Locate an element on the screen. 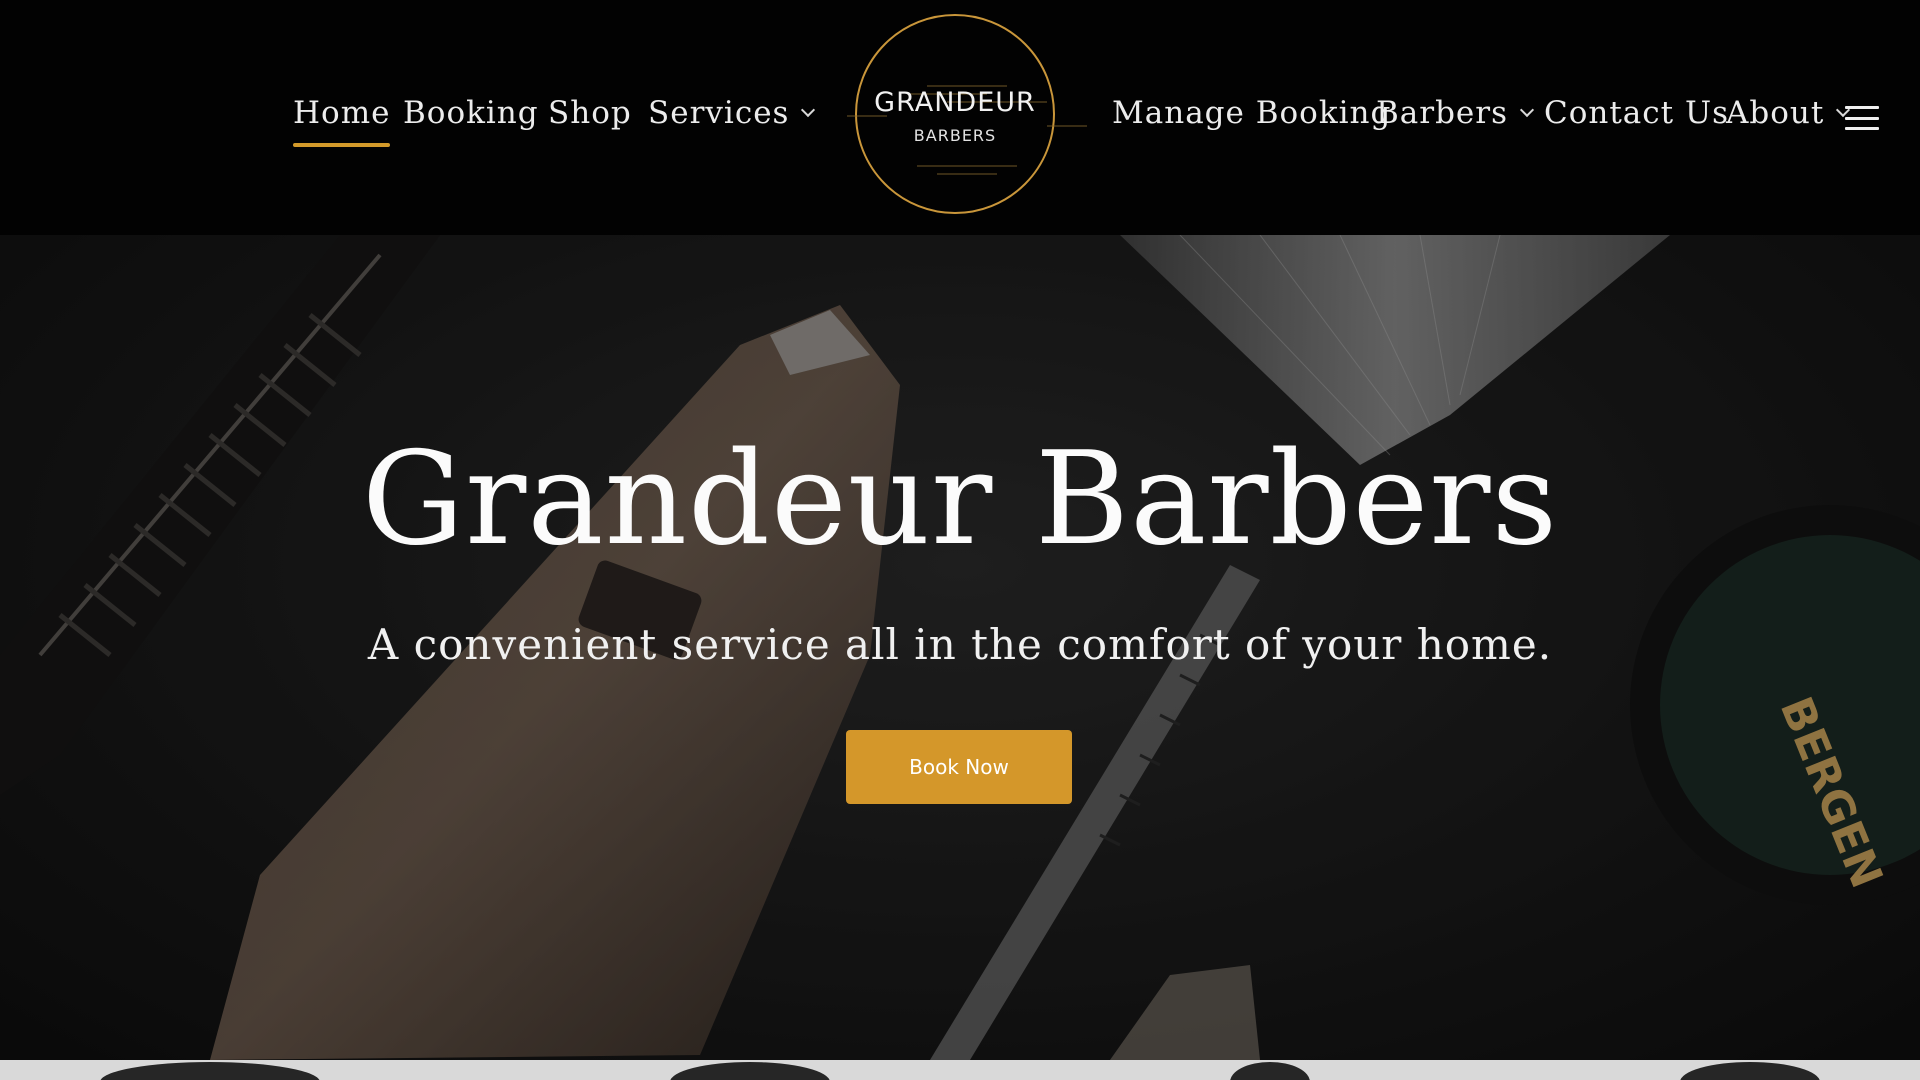  nav-manage-booking: Manage Booking is located at coordinates (1251, 113).